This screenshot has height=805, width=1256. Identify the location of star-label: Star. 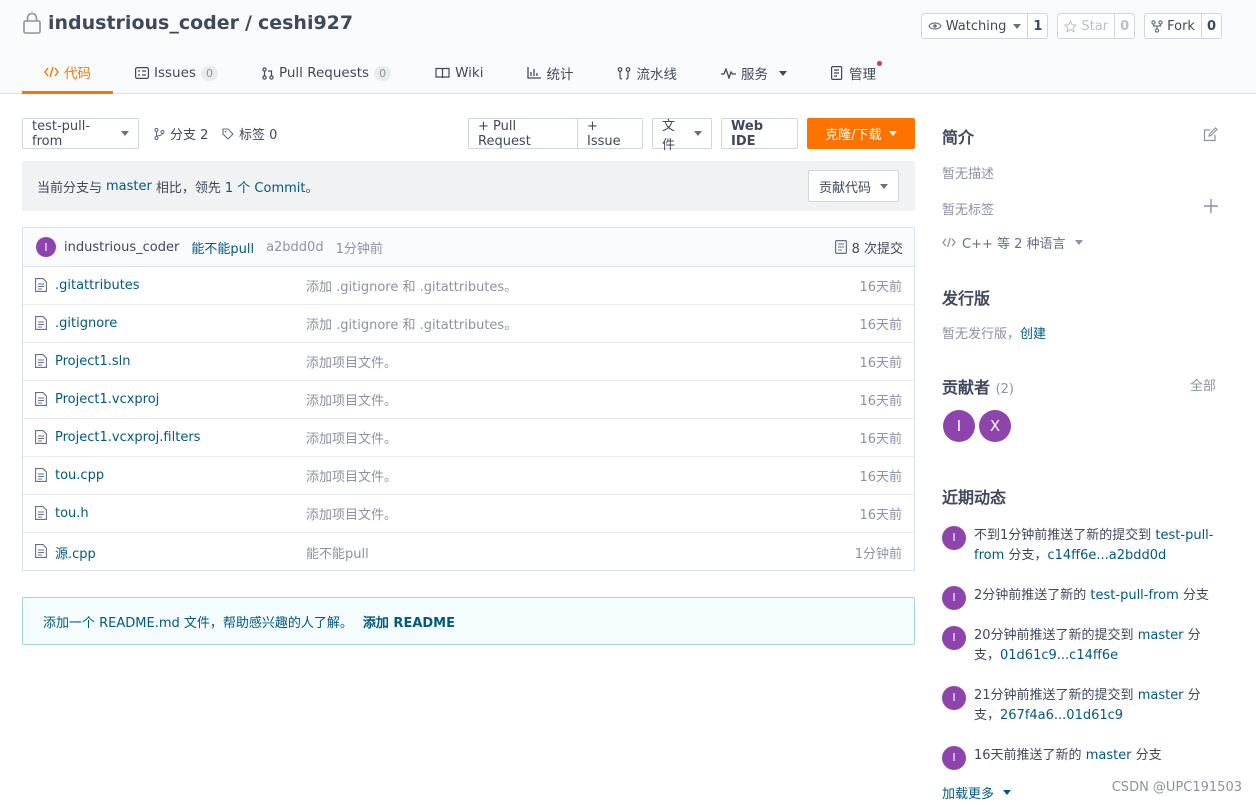
(1095, 26).